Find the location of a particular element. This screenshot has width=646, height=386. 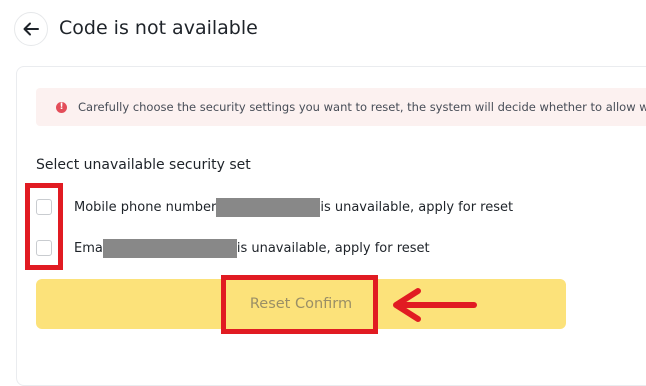

reset-confirm-button: Reset Confirm is located at coordinates (301, 304).